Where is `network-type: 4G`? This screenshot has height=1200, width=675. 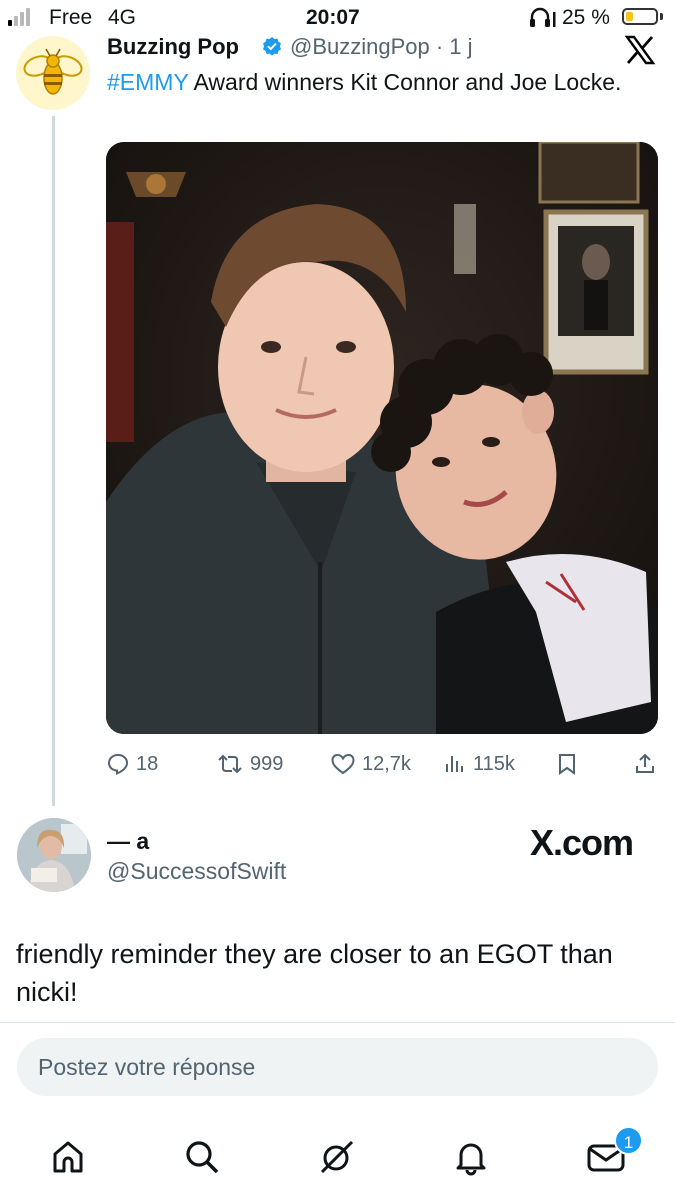
network-type: 4G is located at coordinates (122, 17).